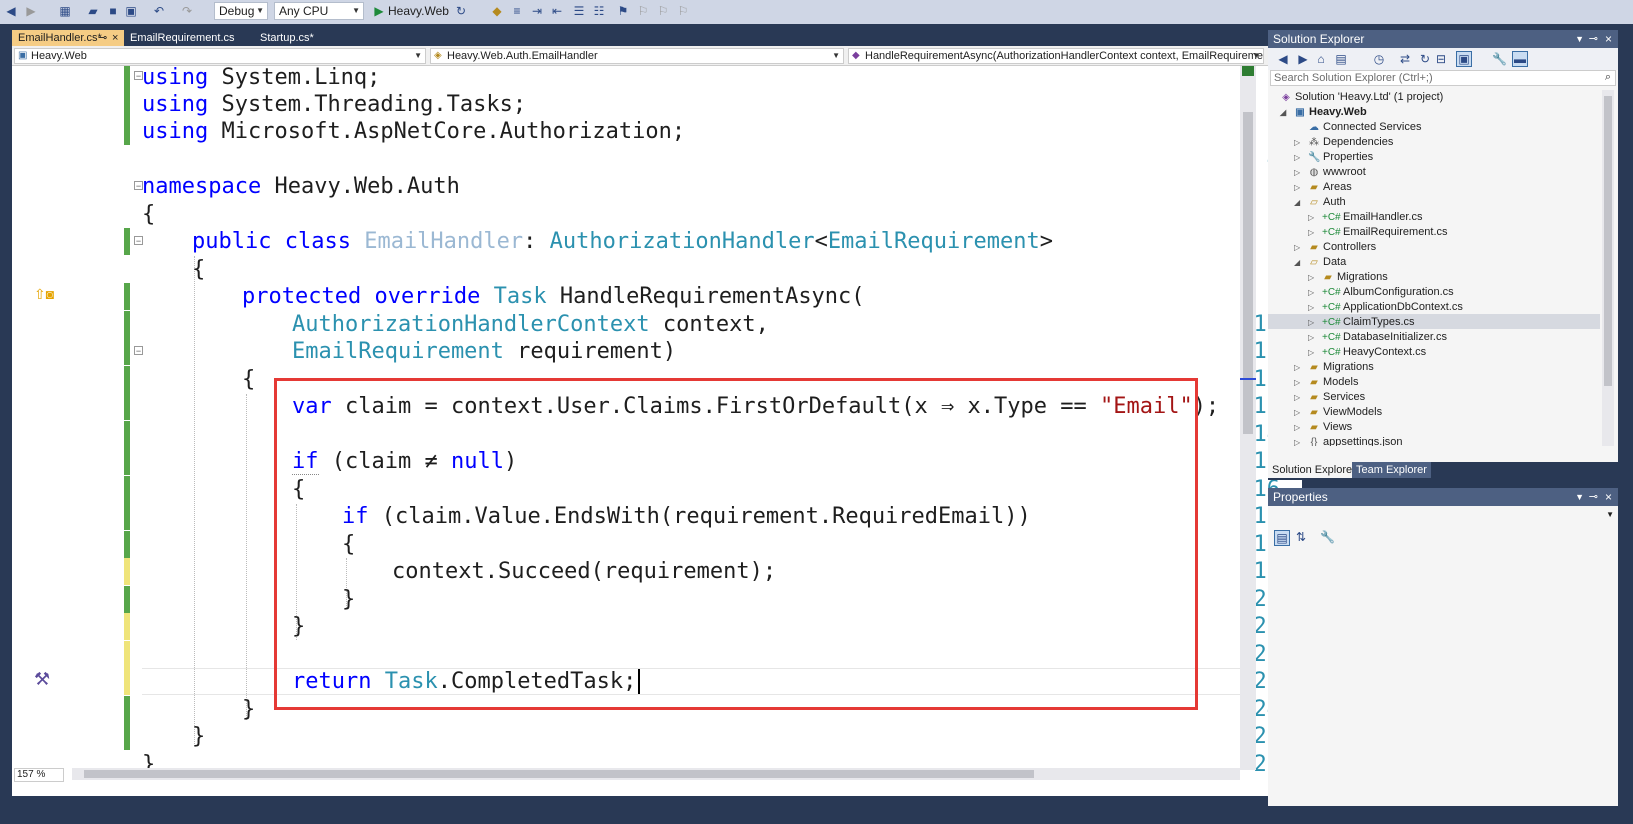 Image resolution: width=1633 pixels, height=824 pixels. What do you see at coordinates (42, 679) in the screenshot?
I see `quick-actions-hammer-icon: ⚒` at bounding box center [42, 679].